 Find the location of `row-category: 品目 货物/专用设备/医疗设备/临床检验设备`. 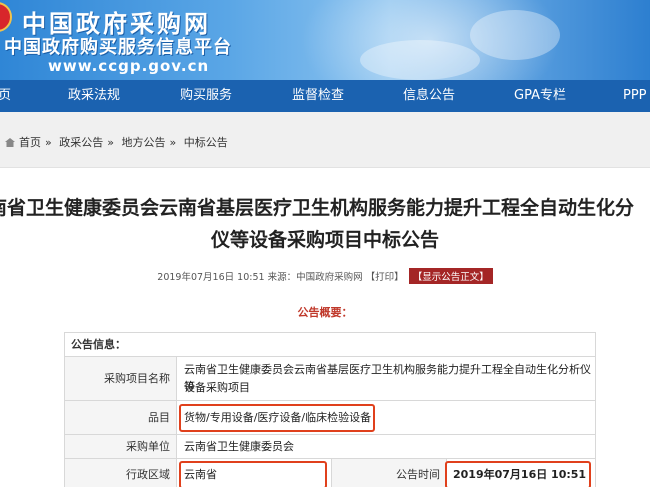

row-category: 品目 货物/专用设备/医疗设备/临床检验设备 is located at coordinates (330, 418).